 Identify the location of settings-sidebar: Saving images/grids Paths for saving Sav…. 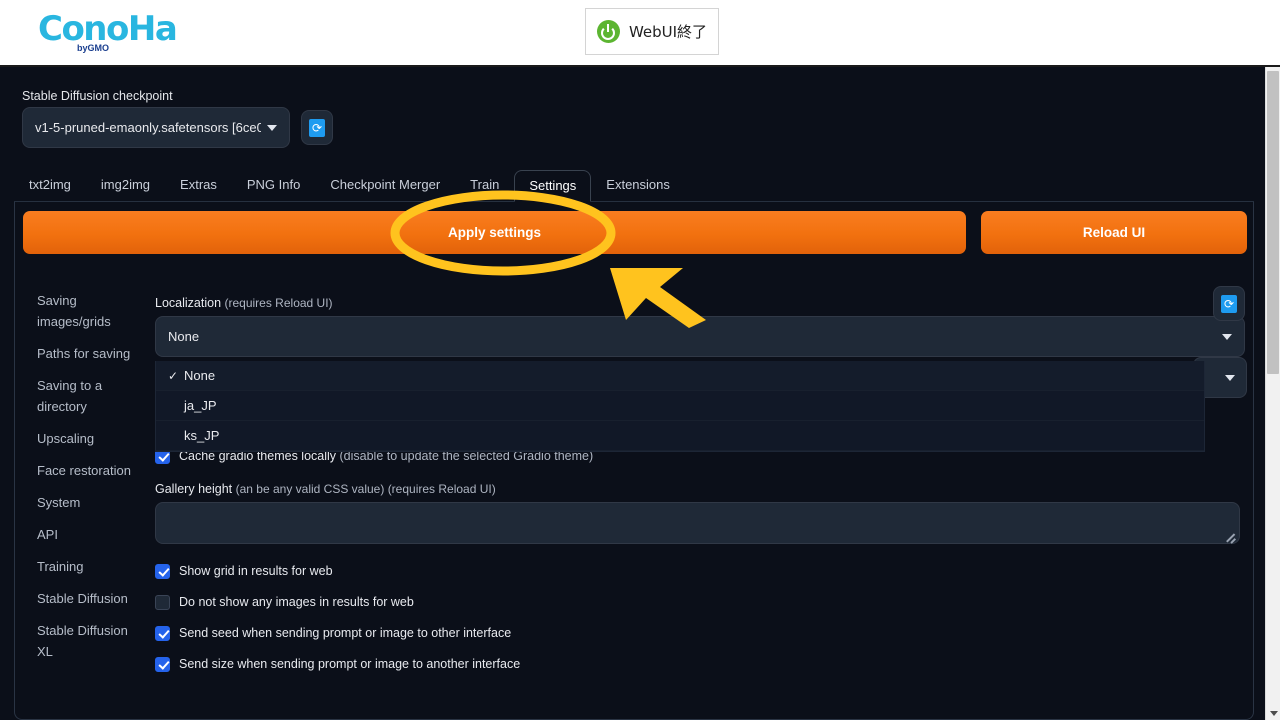
(84, 490).